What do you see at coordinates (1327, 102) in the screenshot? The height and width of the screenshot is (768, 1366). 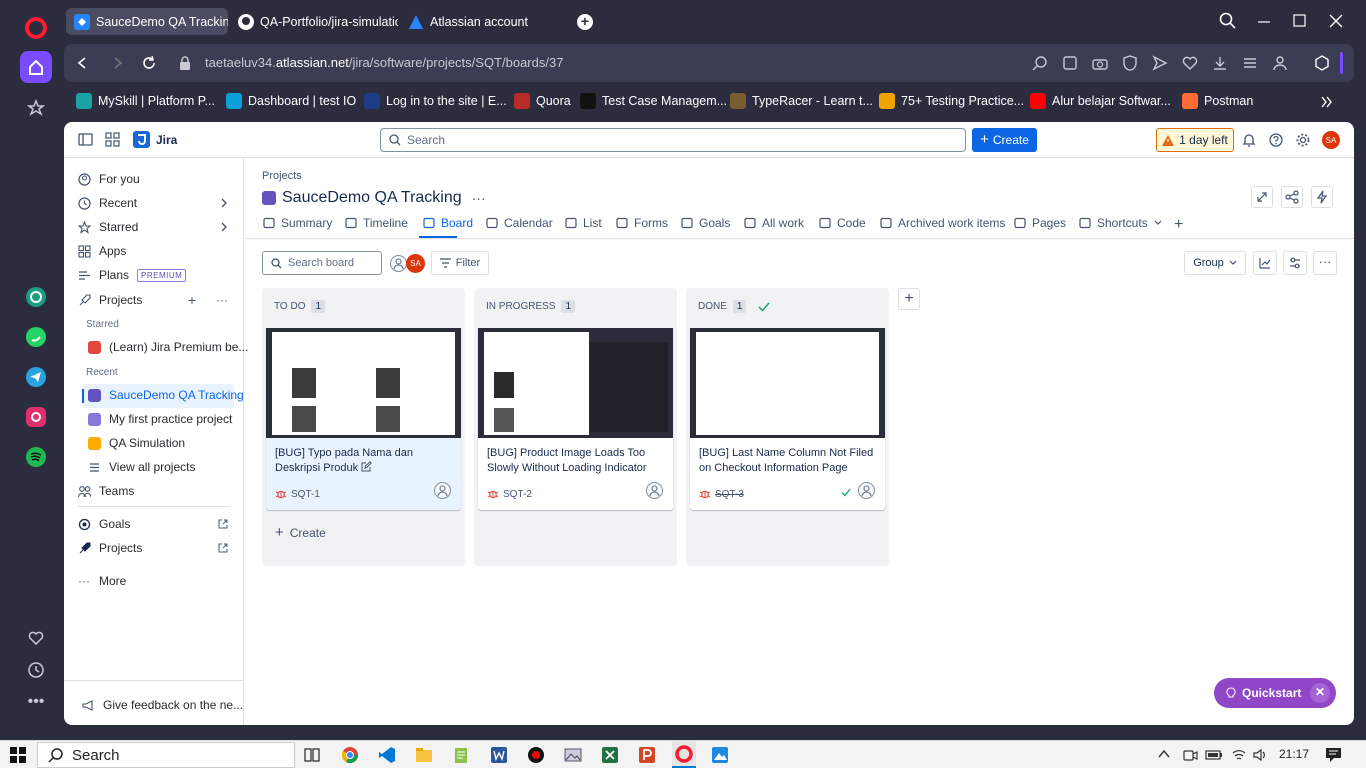 I see `bookmarks-overflow-icon` at bounding box center [1327, 102].